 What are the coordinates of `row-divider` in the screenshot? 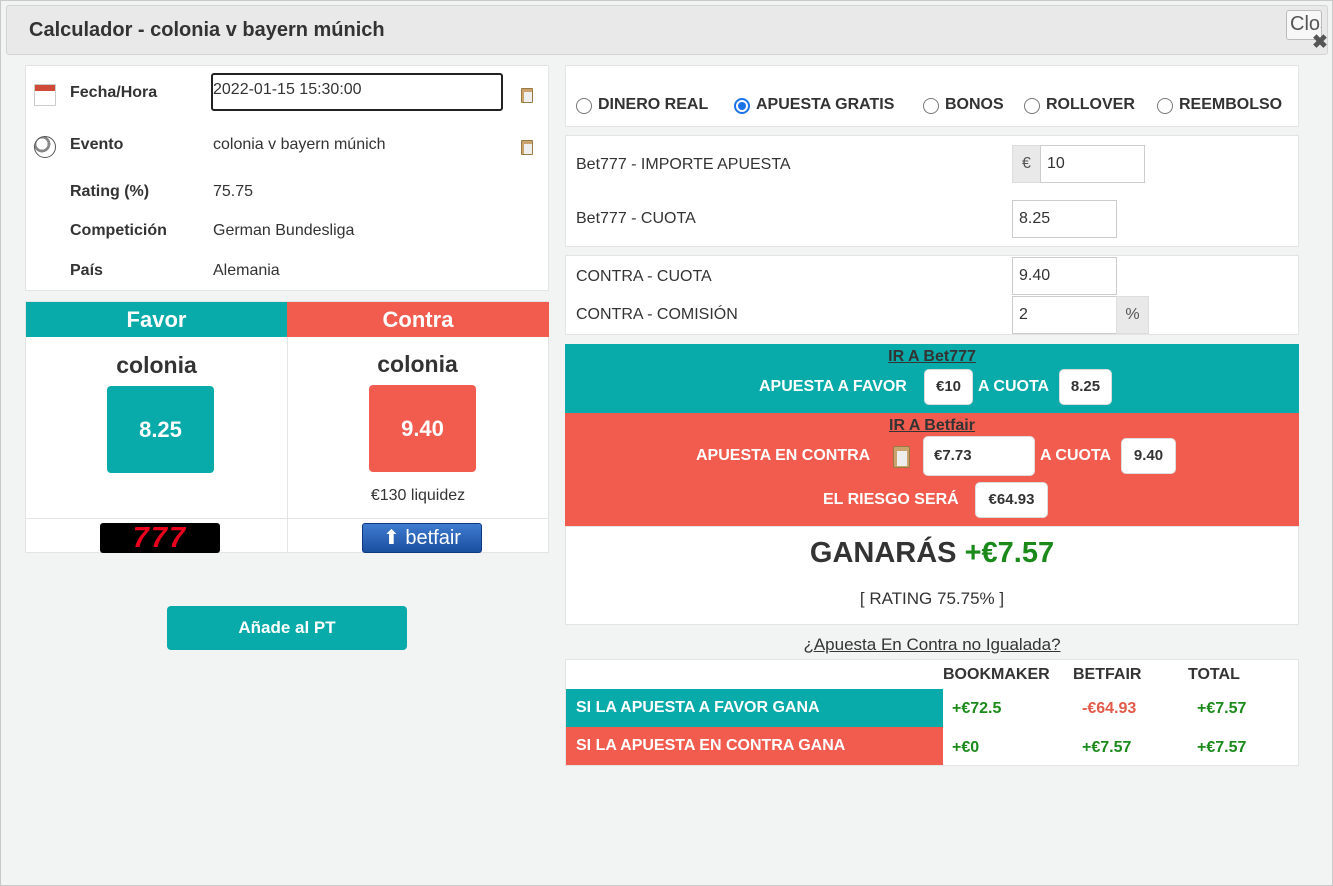 It's located at (287, 518).